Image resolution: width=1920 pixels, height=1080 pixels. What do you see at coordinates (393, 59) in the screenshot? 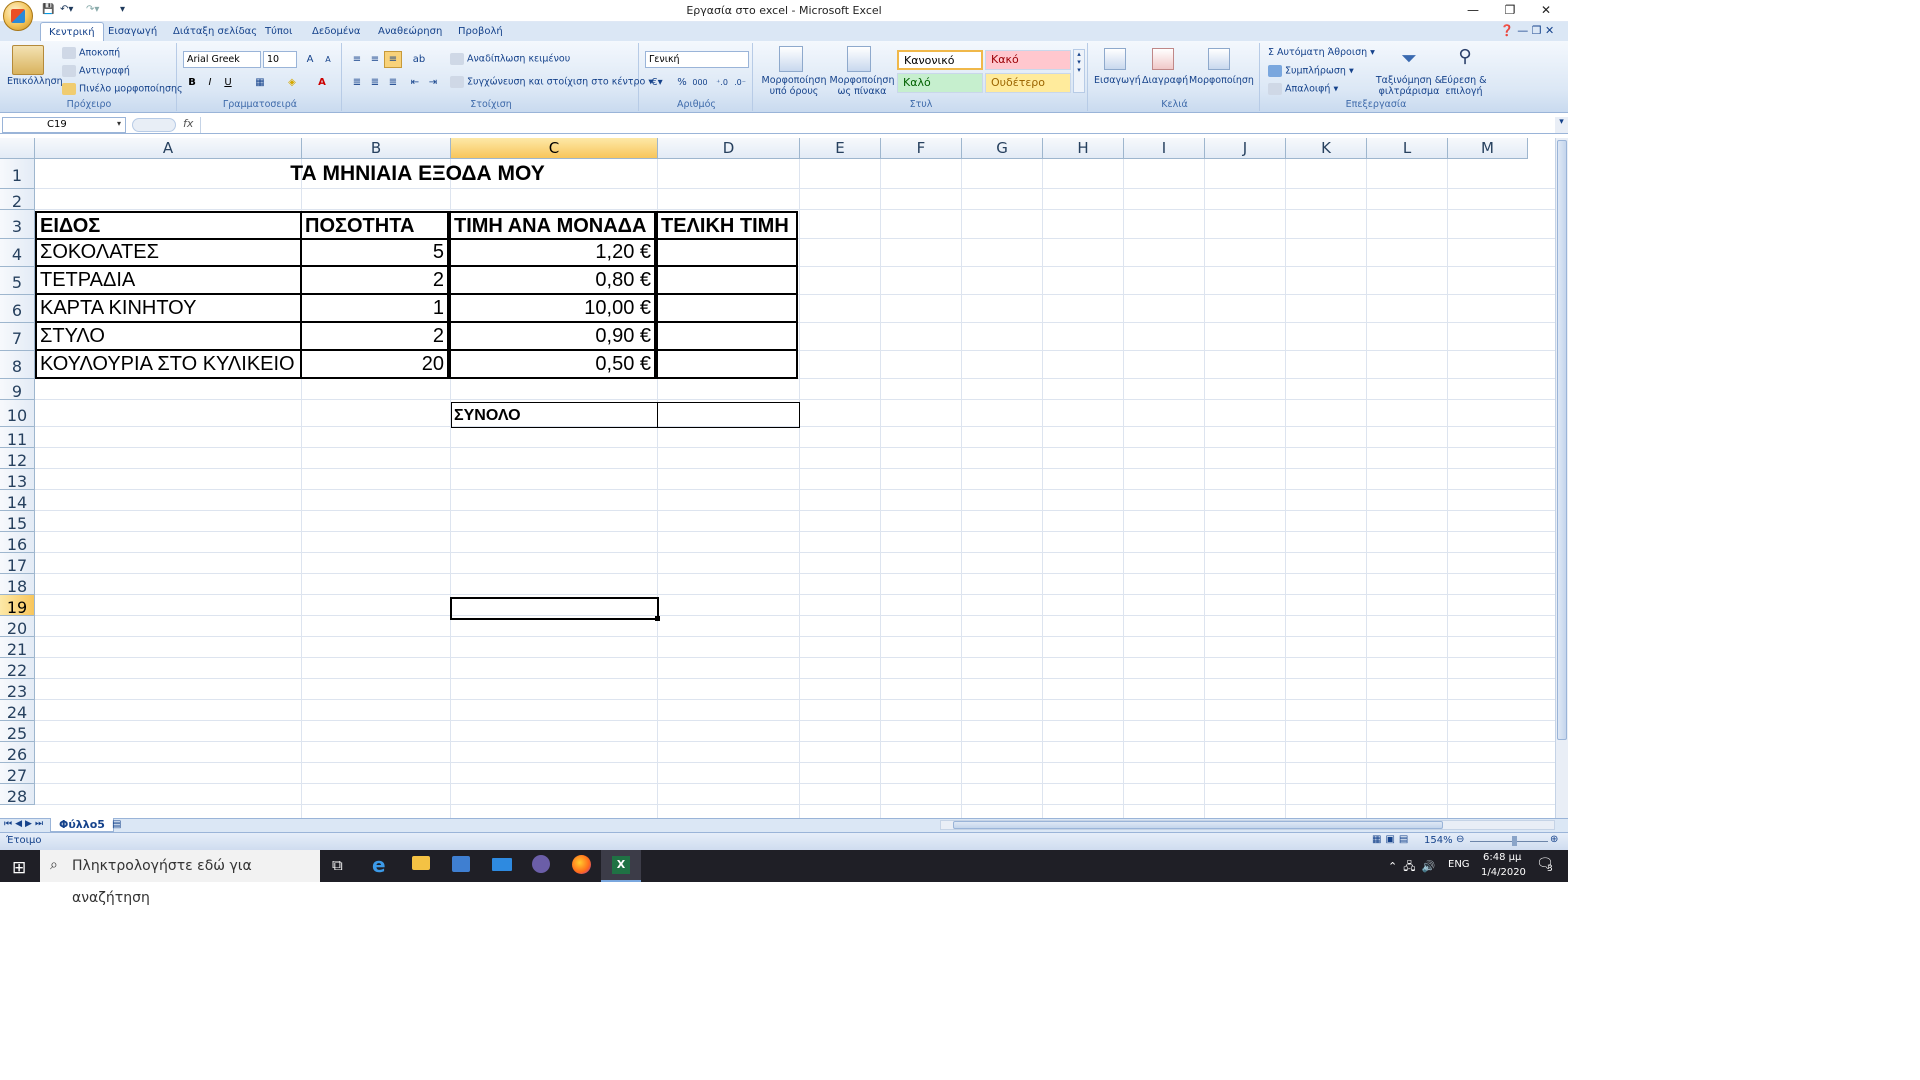
I see `align-bottom-icon: ≡` at bounding box center [393, 59].